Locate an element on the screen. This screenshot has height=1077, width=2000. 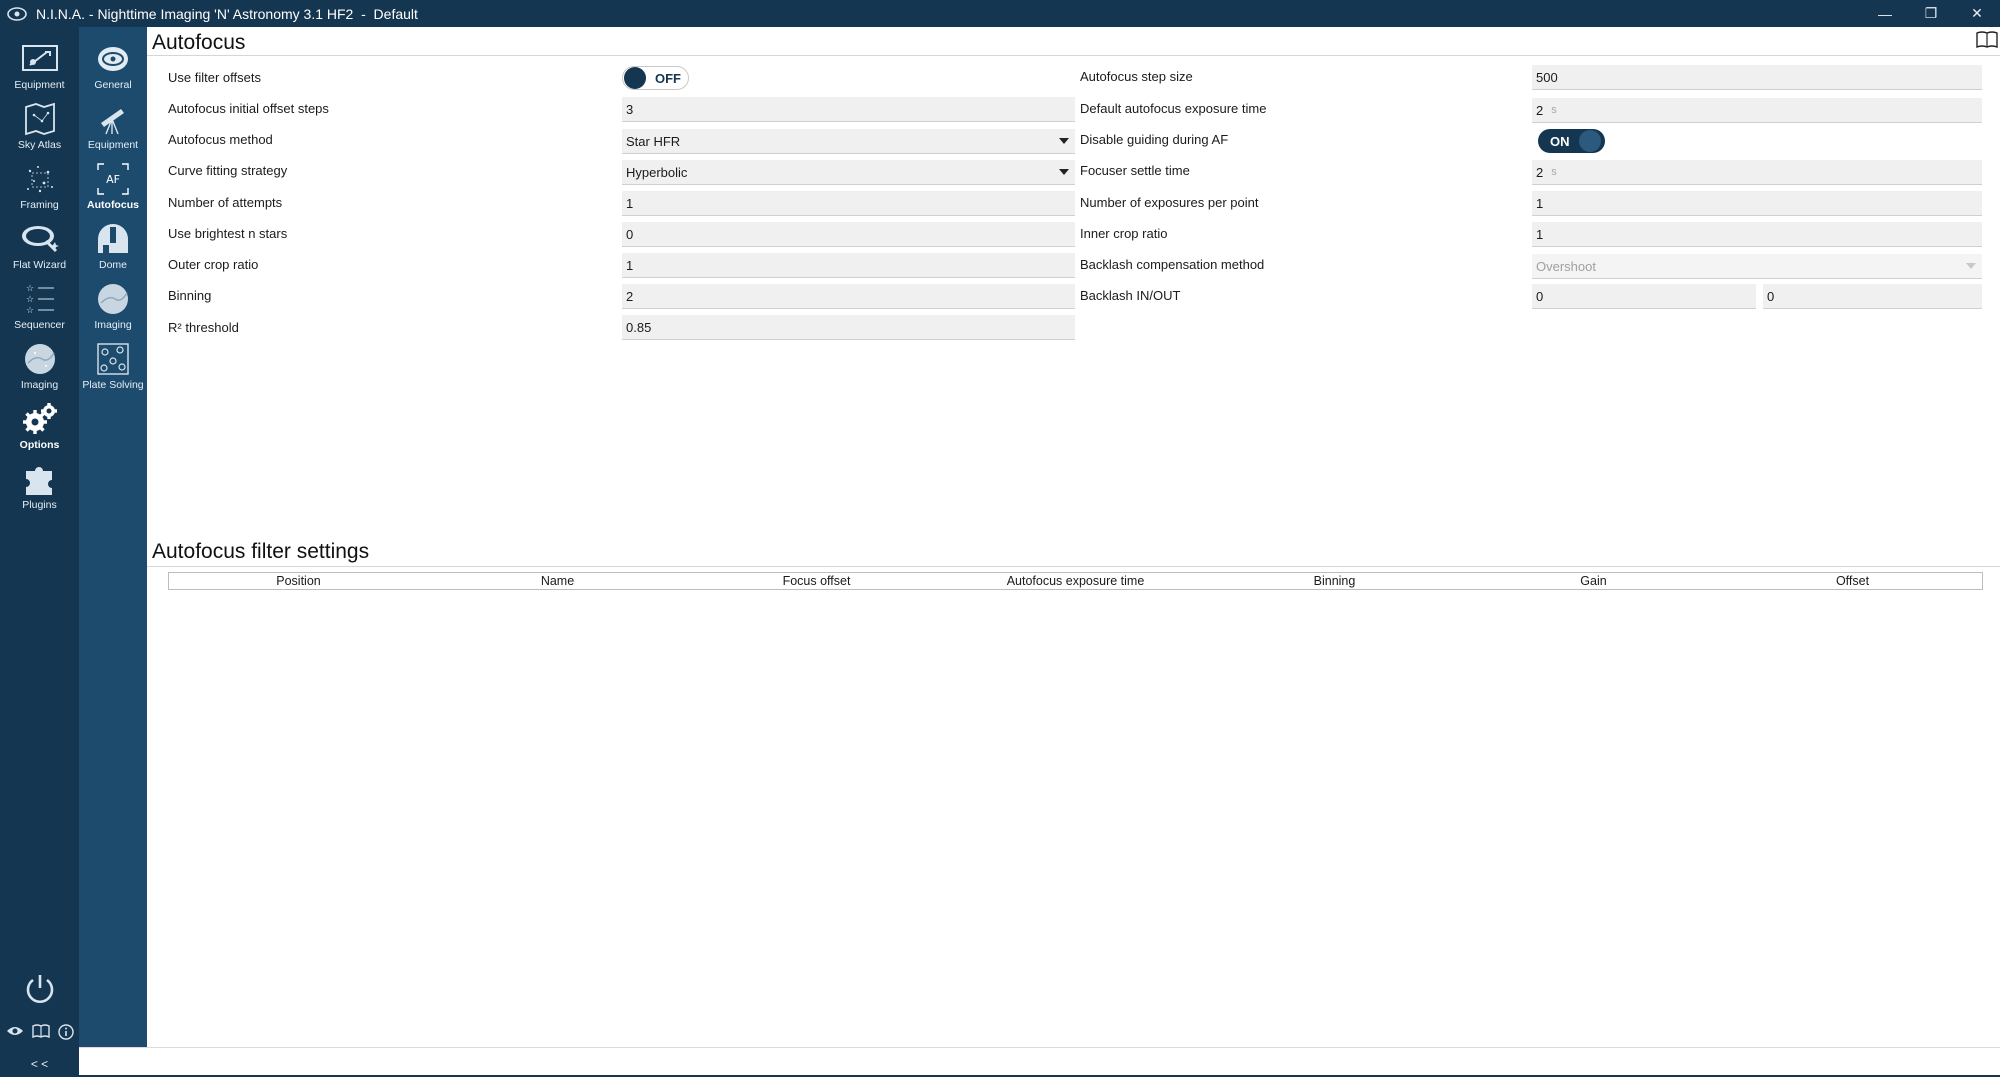
backlash-in-out-label: Backlash IN/OUT is located at coordinates (1130, 295).